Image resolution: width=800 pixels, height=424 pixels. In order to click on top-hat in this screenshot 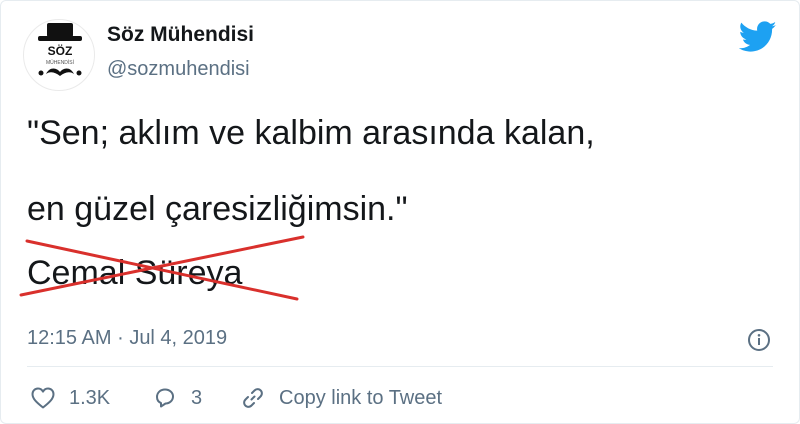, I will do `click(60, 30)`.